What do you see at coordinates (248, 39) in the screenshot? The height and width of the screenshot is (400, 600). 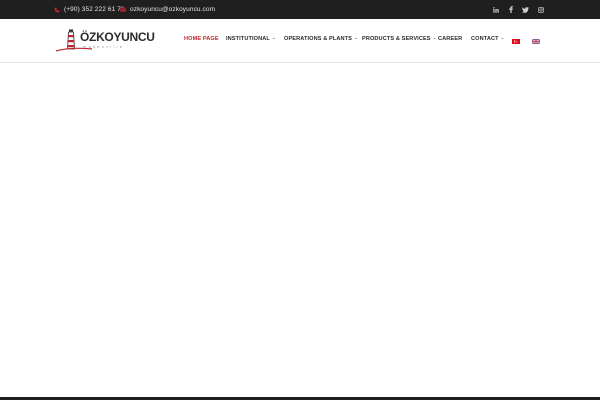 I see `nav-label: INSTITUTIONAL` at bounding box center [248, 39].